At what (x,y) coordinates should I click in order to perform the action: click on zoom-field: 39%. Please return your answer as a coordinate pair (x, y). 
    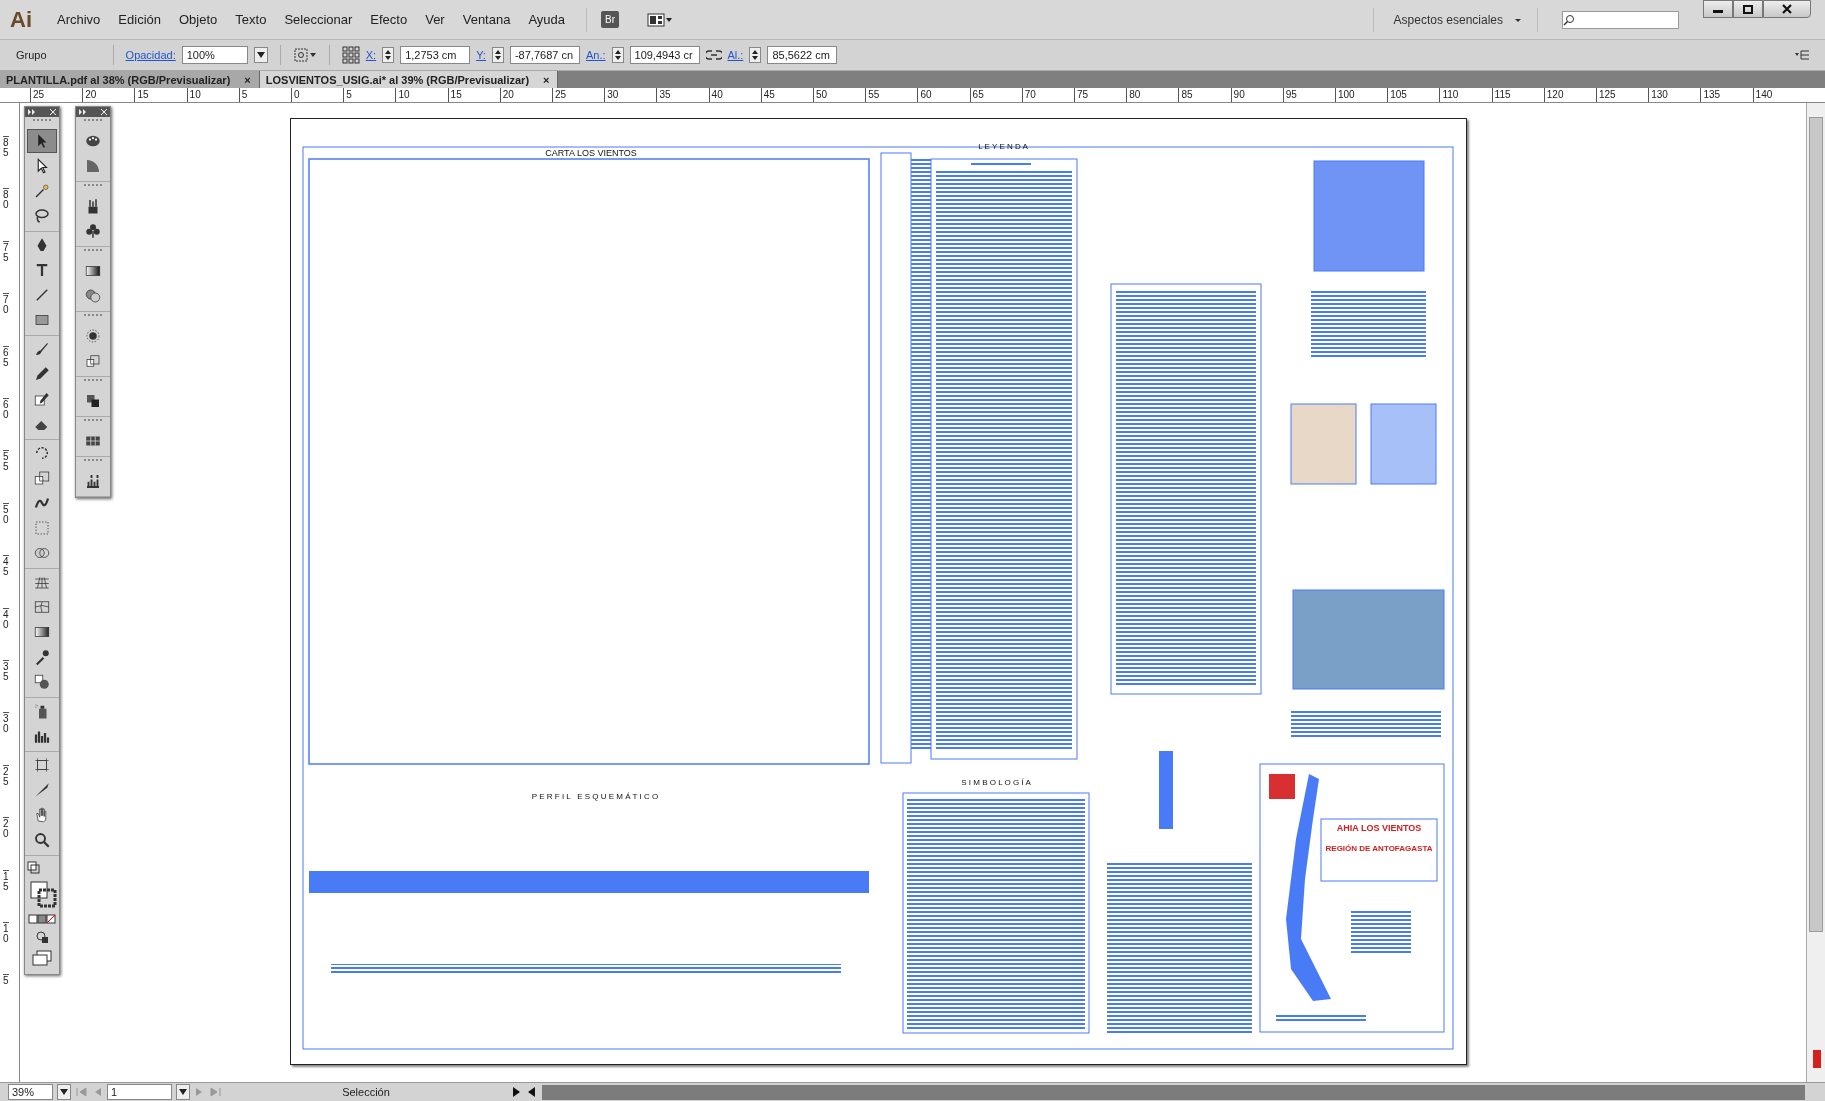
    Looking at the image, I should click on (30, 1092).